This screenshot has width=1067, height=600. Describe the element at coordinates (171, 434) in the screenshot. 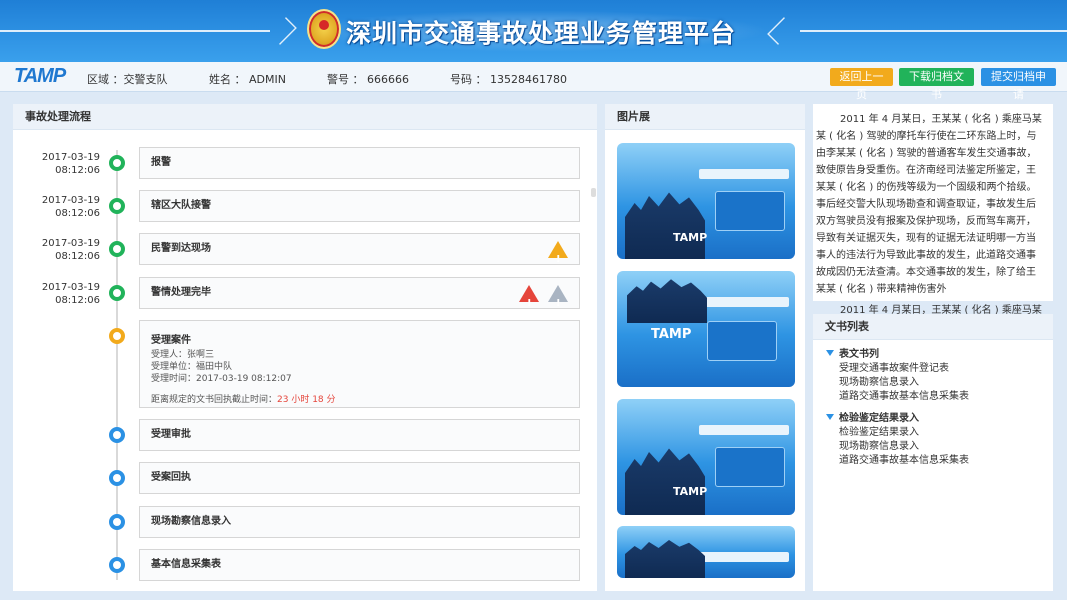

I see `step-label: 受理审批` at that location.